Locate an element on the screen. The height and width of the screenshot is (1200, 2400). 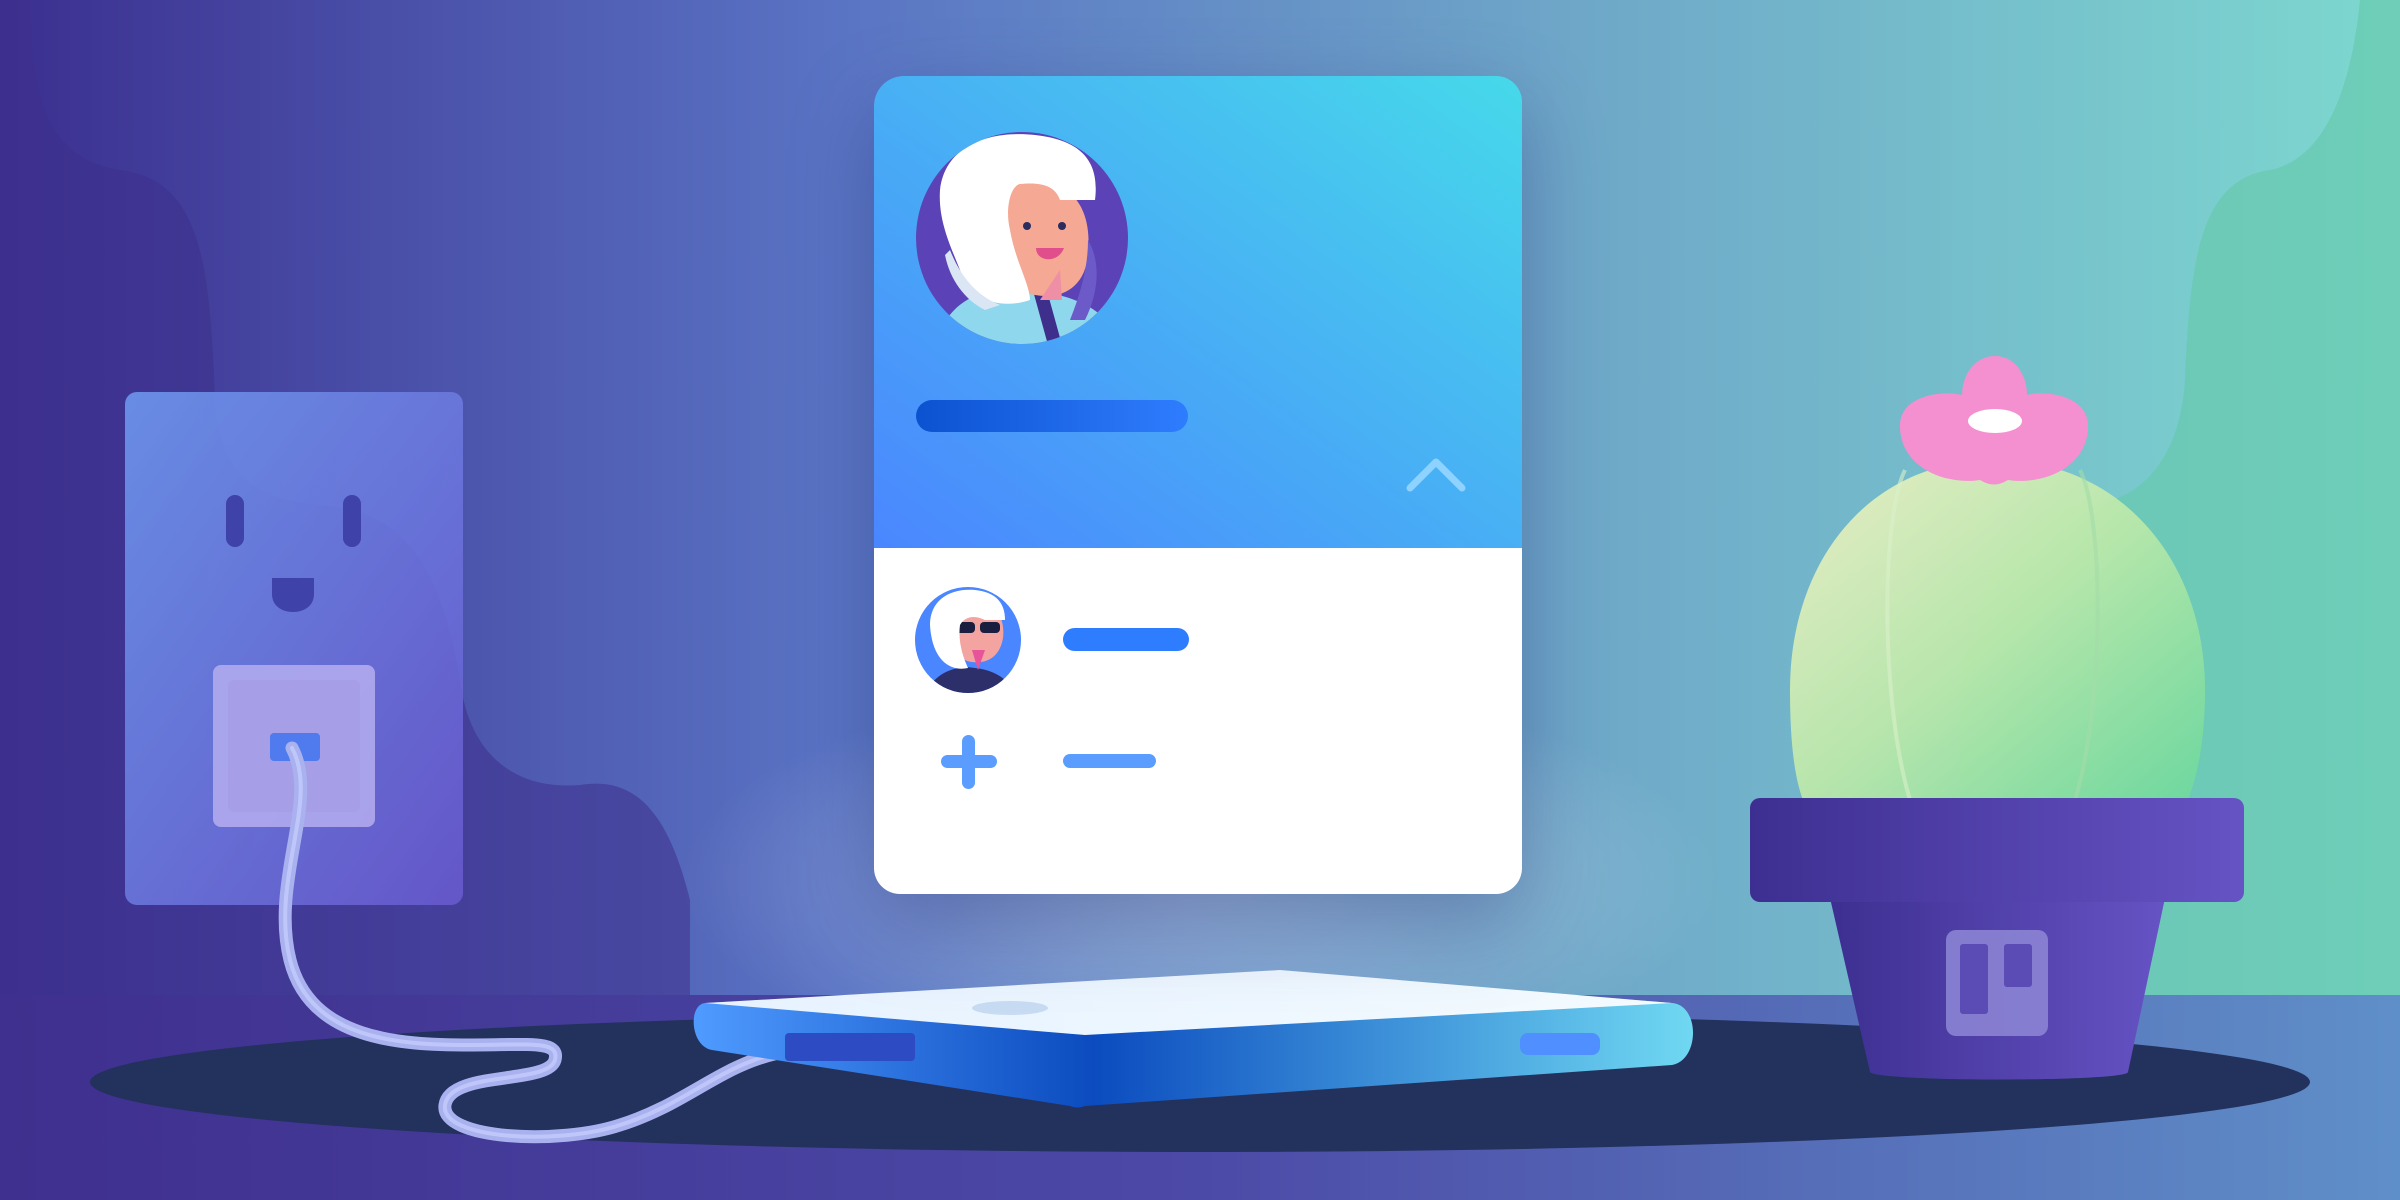
profile-avatar is located at coordinates (1022, 238).